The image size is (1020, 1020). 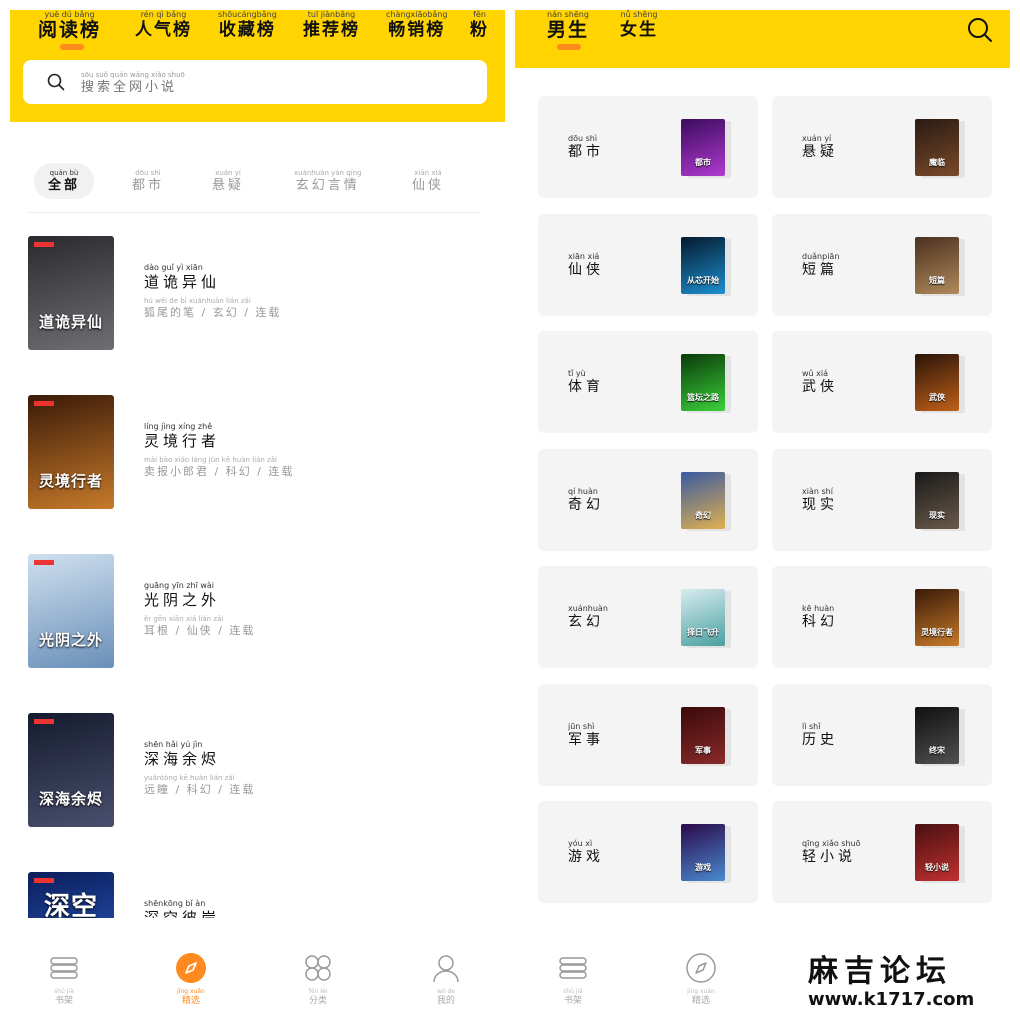 I want to click on category-fantasy-romance: xuánhuàn yán qíng 玄幻言情, so click(x=328, y=181).